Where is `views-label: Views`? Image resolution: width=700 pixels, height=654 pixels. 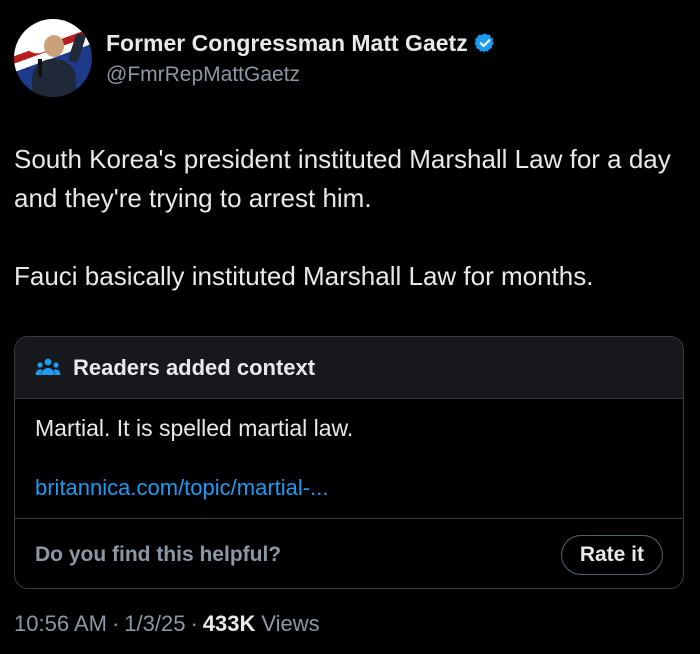
views-label: Views is located at coordinates (290, 623).